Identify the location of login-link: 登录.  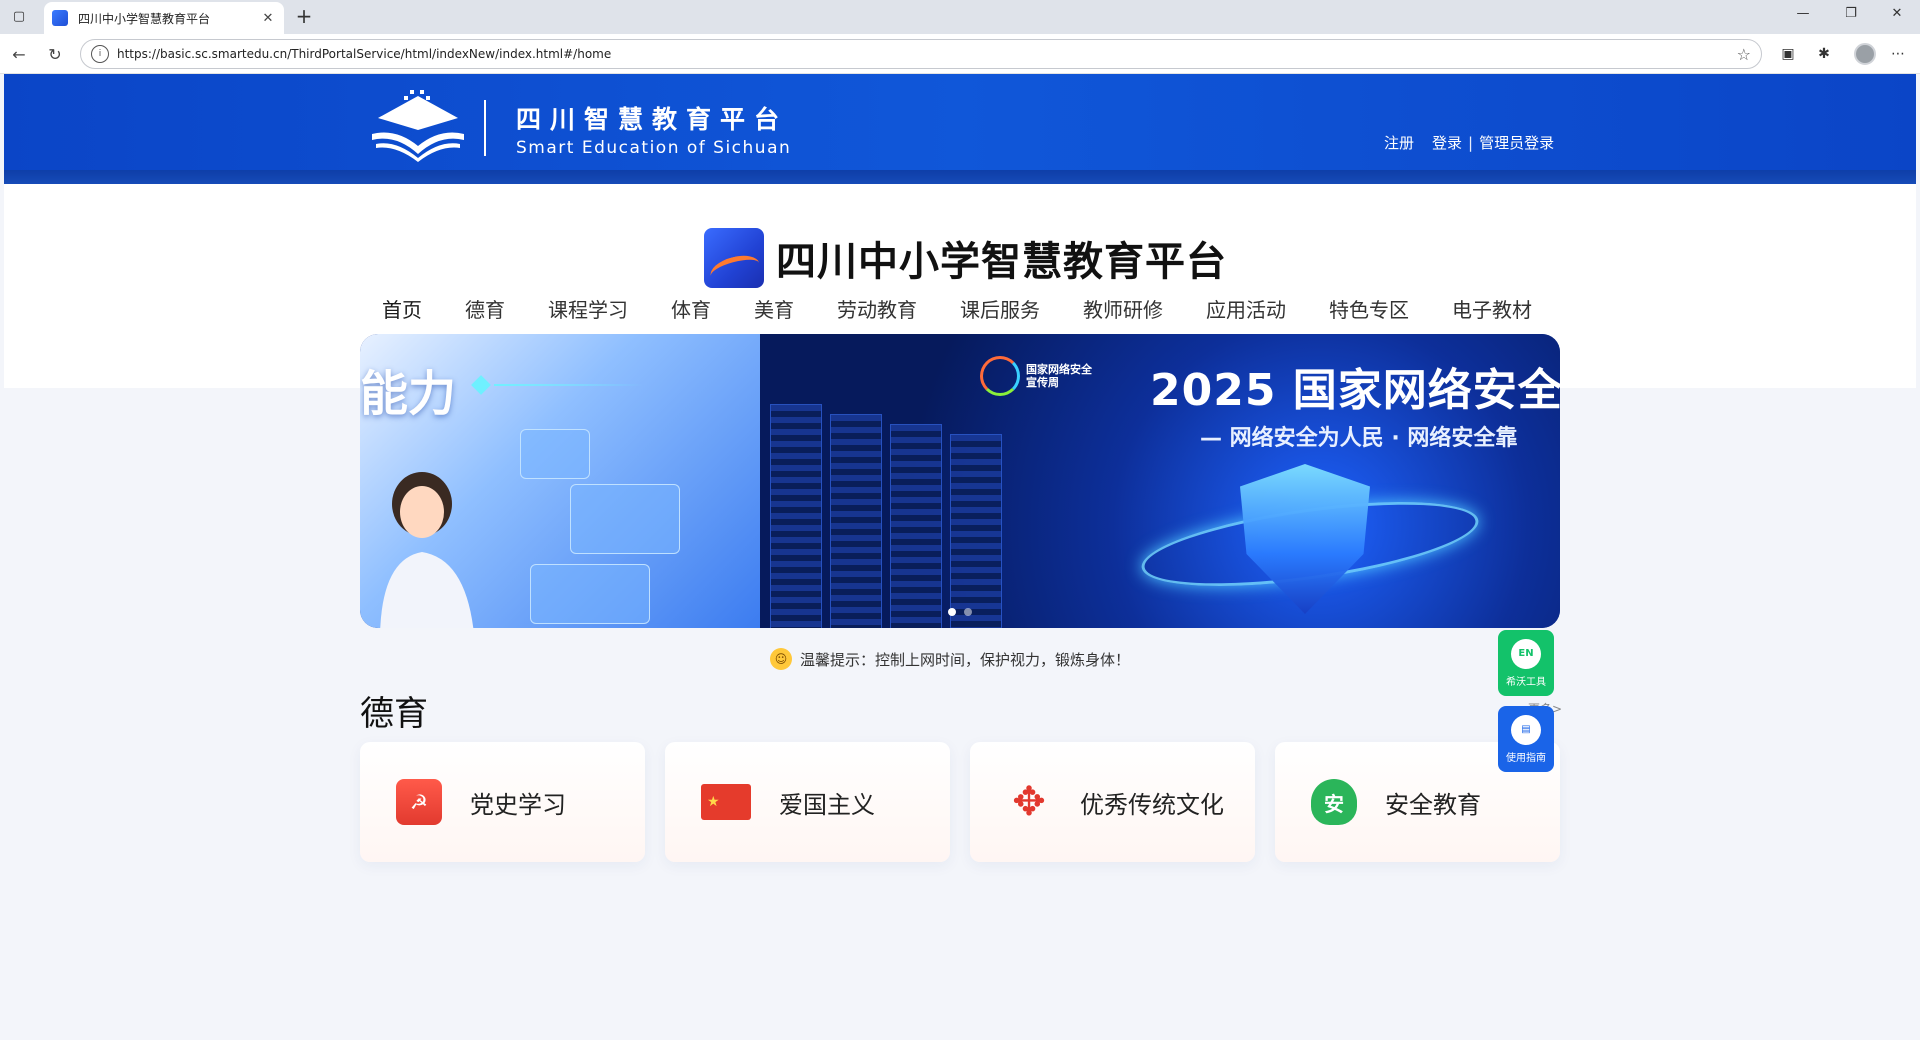
(1447, 142).